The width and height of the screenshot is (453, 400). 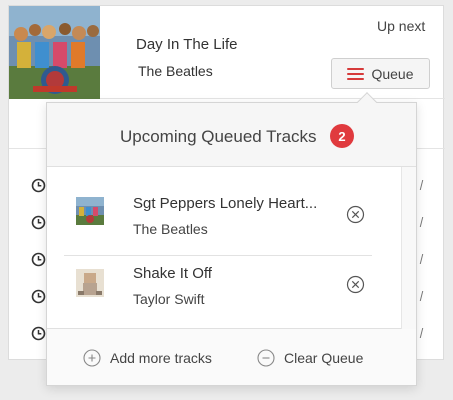 I want to click on add-more-tracks-button: Add more tracks, so click(x=147, y=358).